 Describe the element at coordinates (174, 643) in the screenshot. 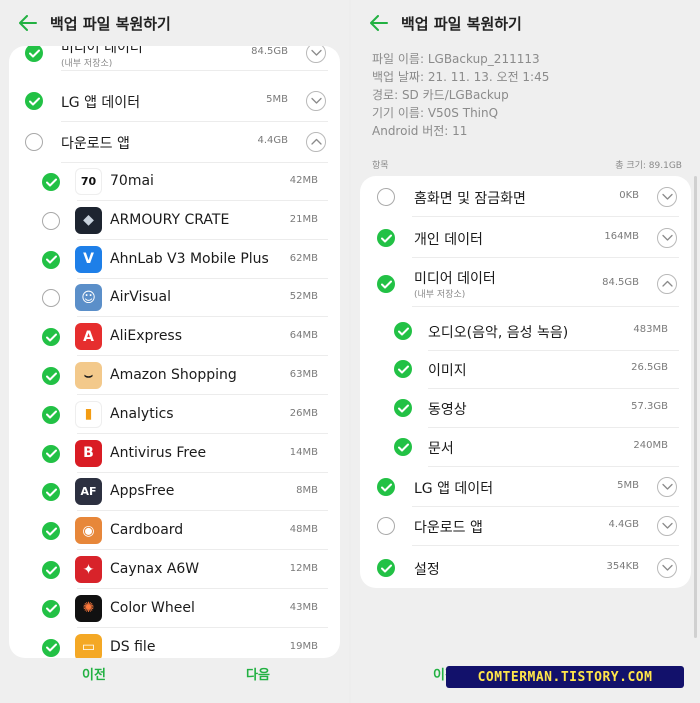

I see `app-list-item: ▭ DS file 19MB` at that location.